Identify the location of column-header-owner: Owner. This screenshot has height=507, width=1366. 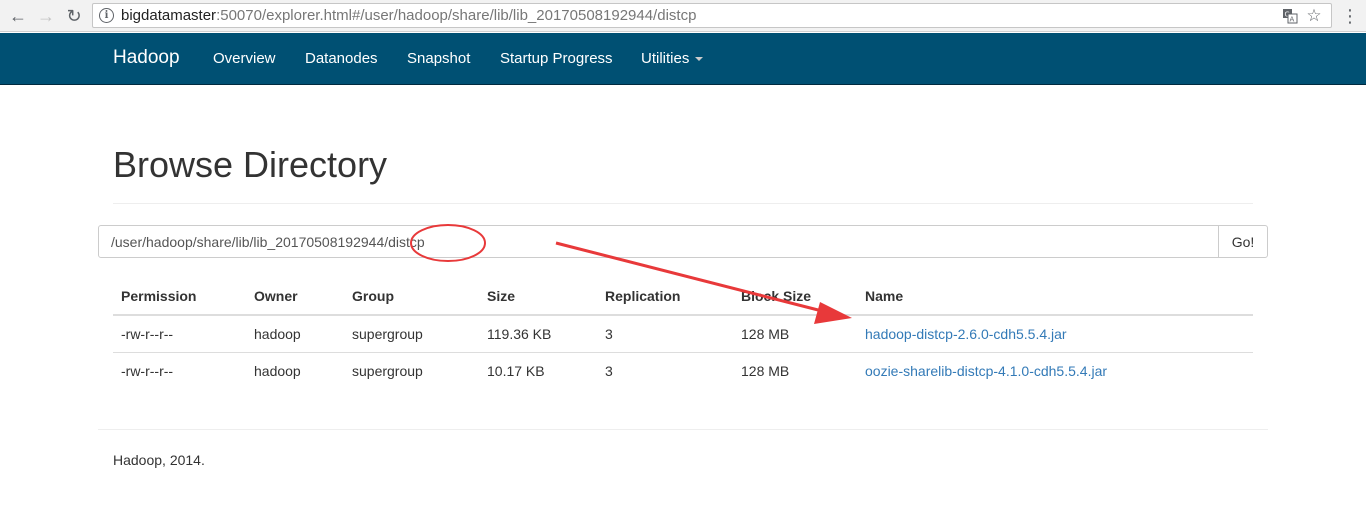
(295, 297).